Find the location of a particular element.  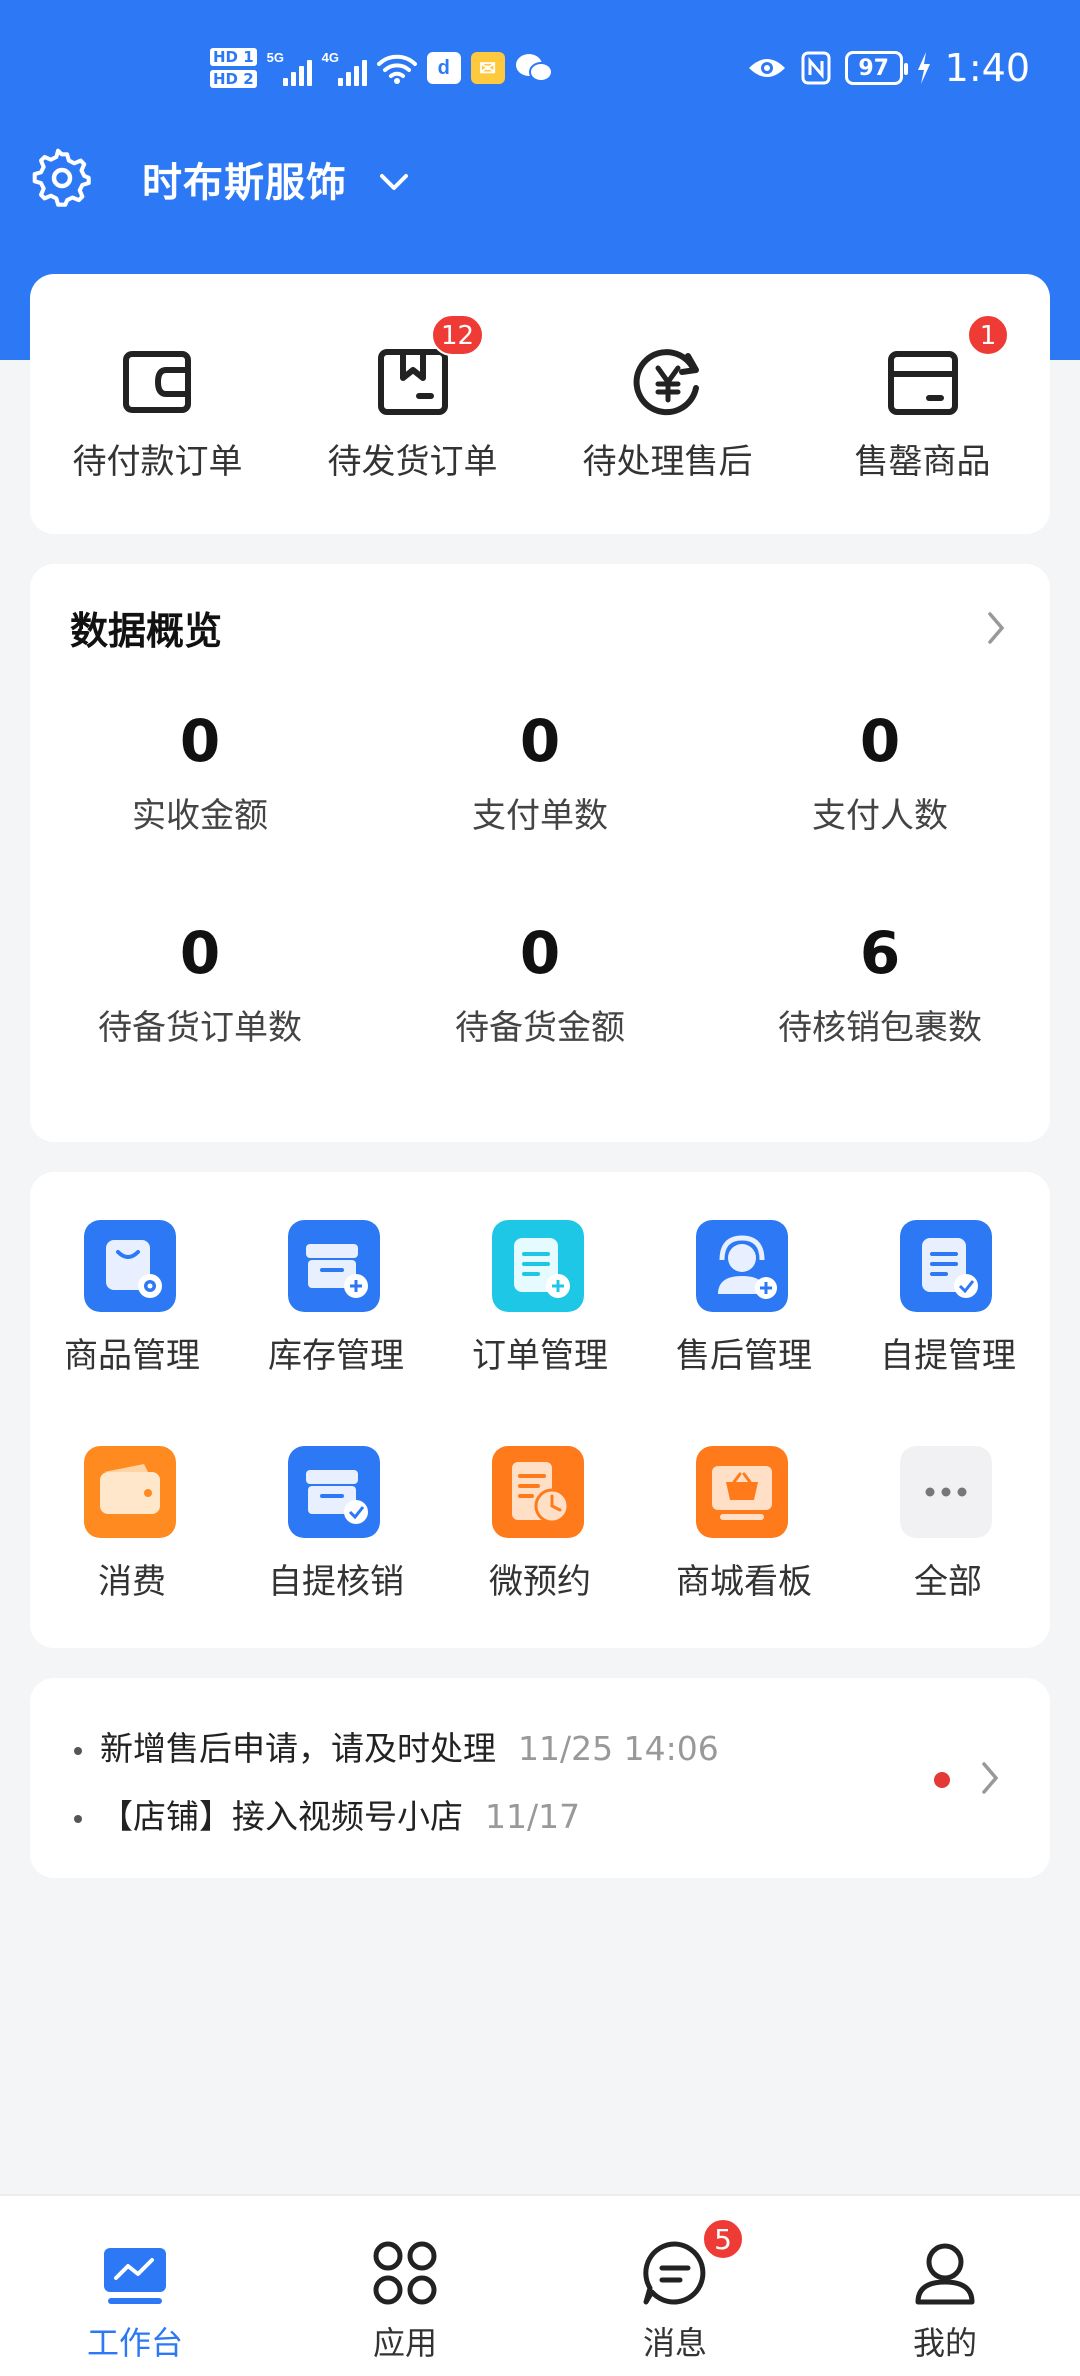

tab-apps: 应用 is located at coordinates (405, 2286).